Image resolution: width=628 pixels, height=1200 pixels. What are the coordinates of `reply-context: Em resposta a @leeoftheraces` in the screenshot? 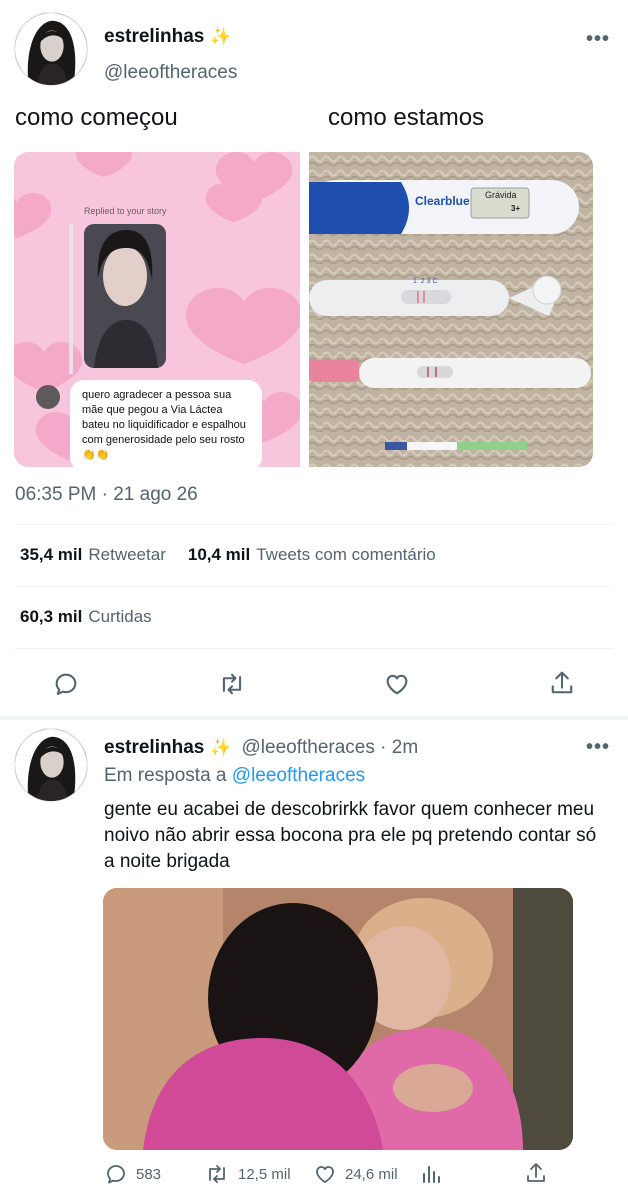 It's located at (234, 776).